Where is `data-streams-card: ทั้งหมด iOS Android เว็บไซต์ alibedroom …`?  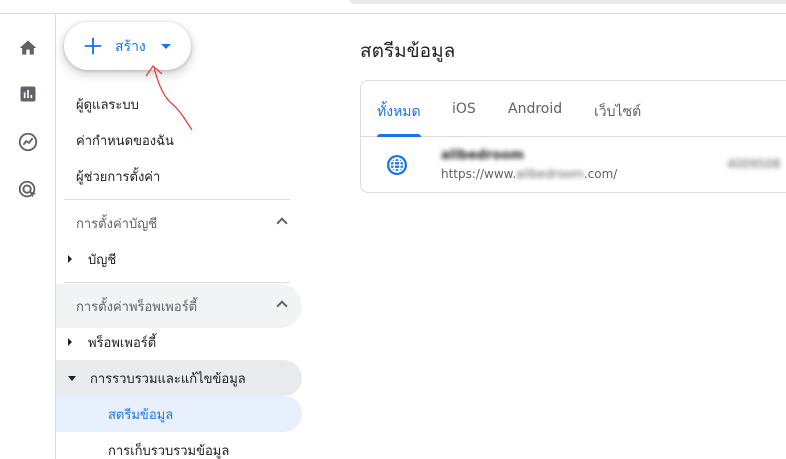
data-streams-card: ทั้งหมด iOS Android เว็บไซต์ alibedroom … is located at coordinates (573, 136).